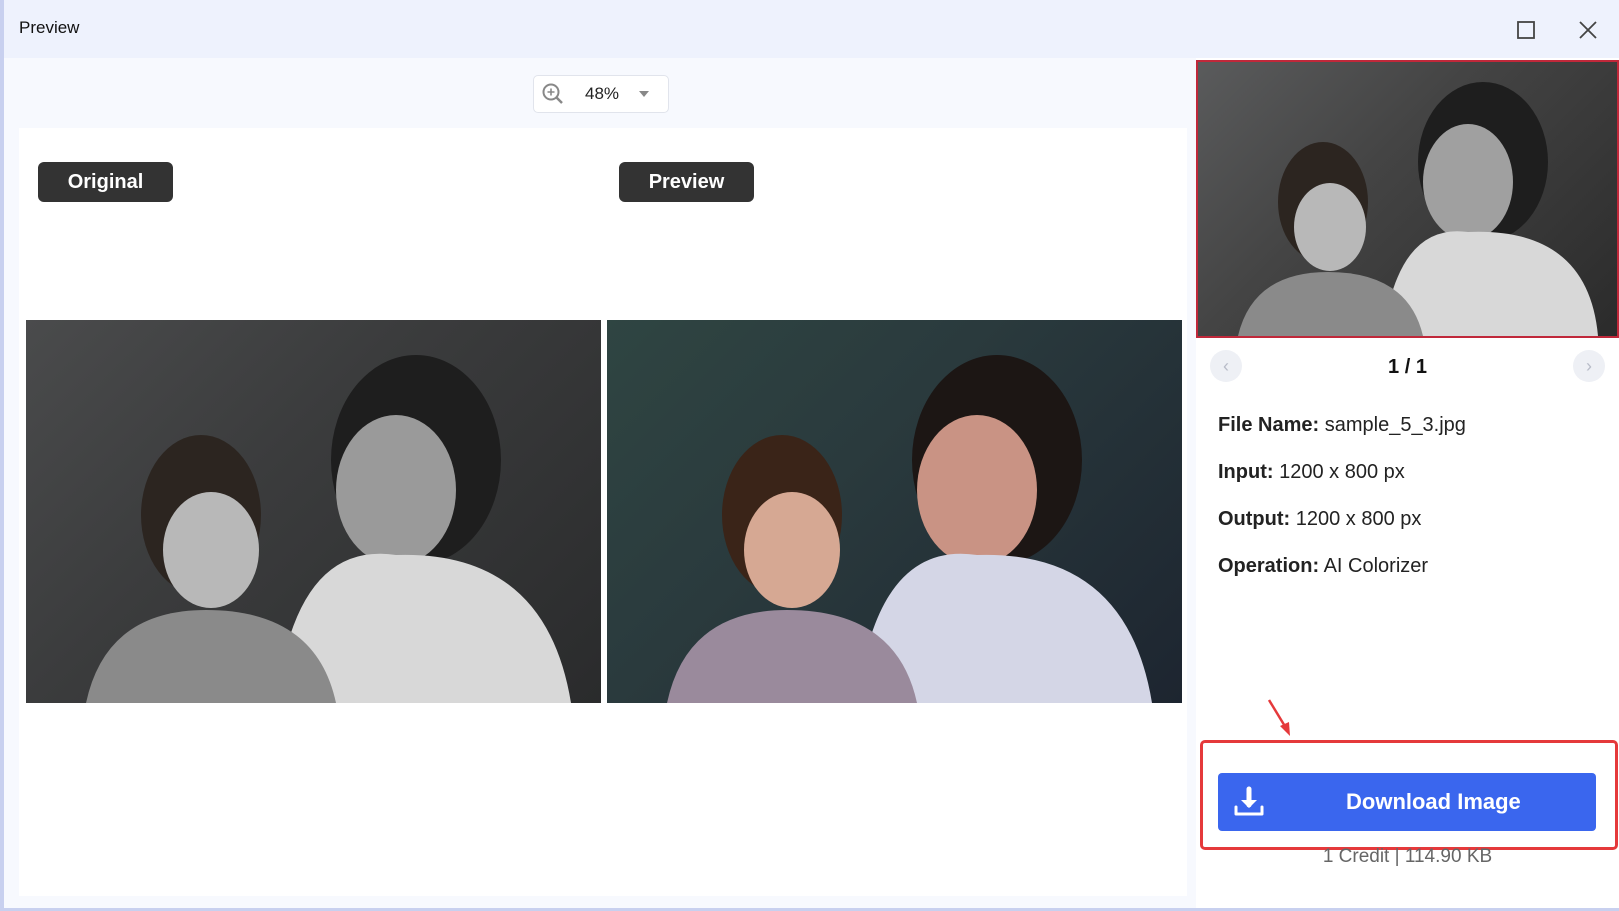 The width and height of the screenshot is (1619, 911). I want to click on credit-info: 1 Credit | 114.90 KB, so click(1407, 856).